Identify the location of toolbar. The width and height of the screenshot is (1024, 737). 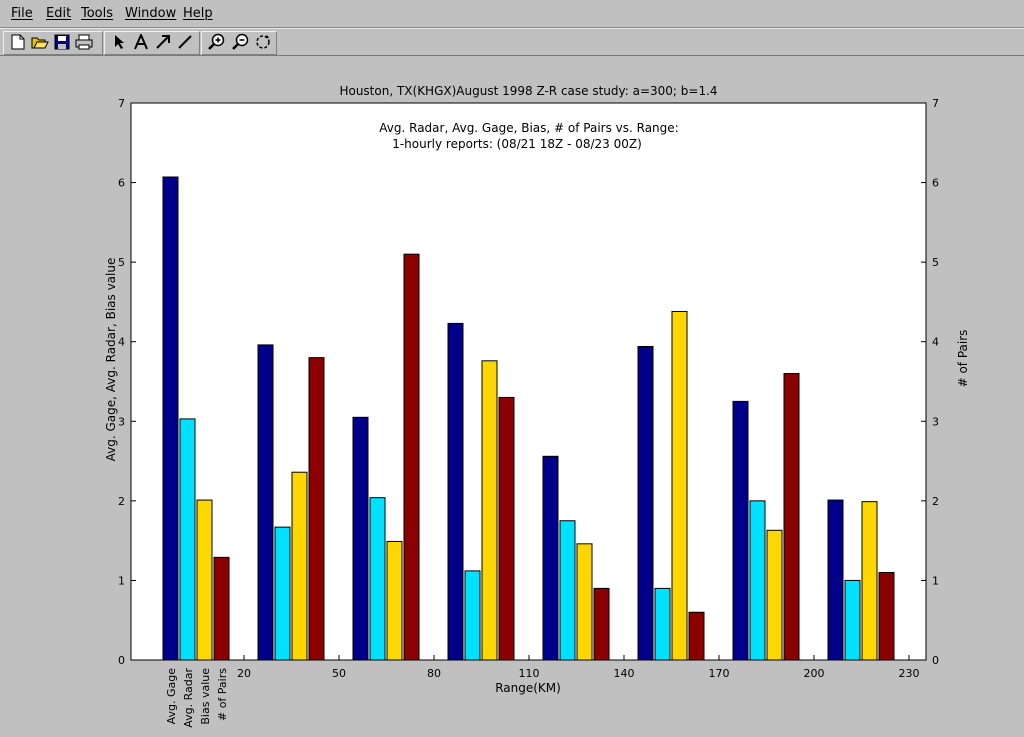
(512, 42).